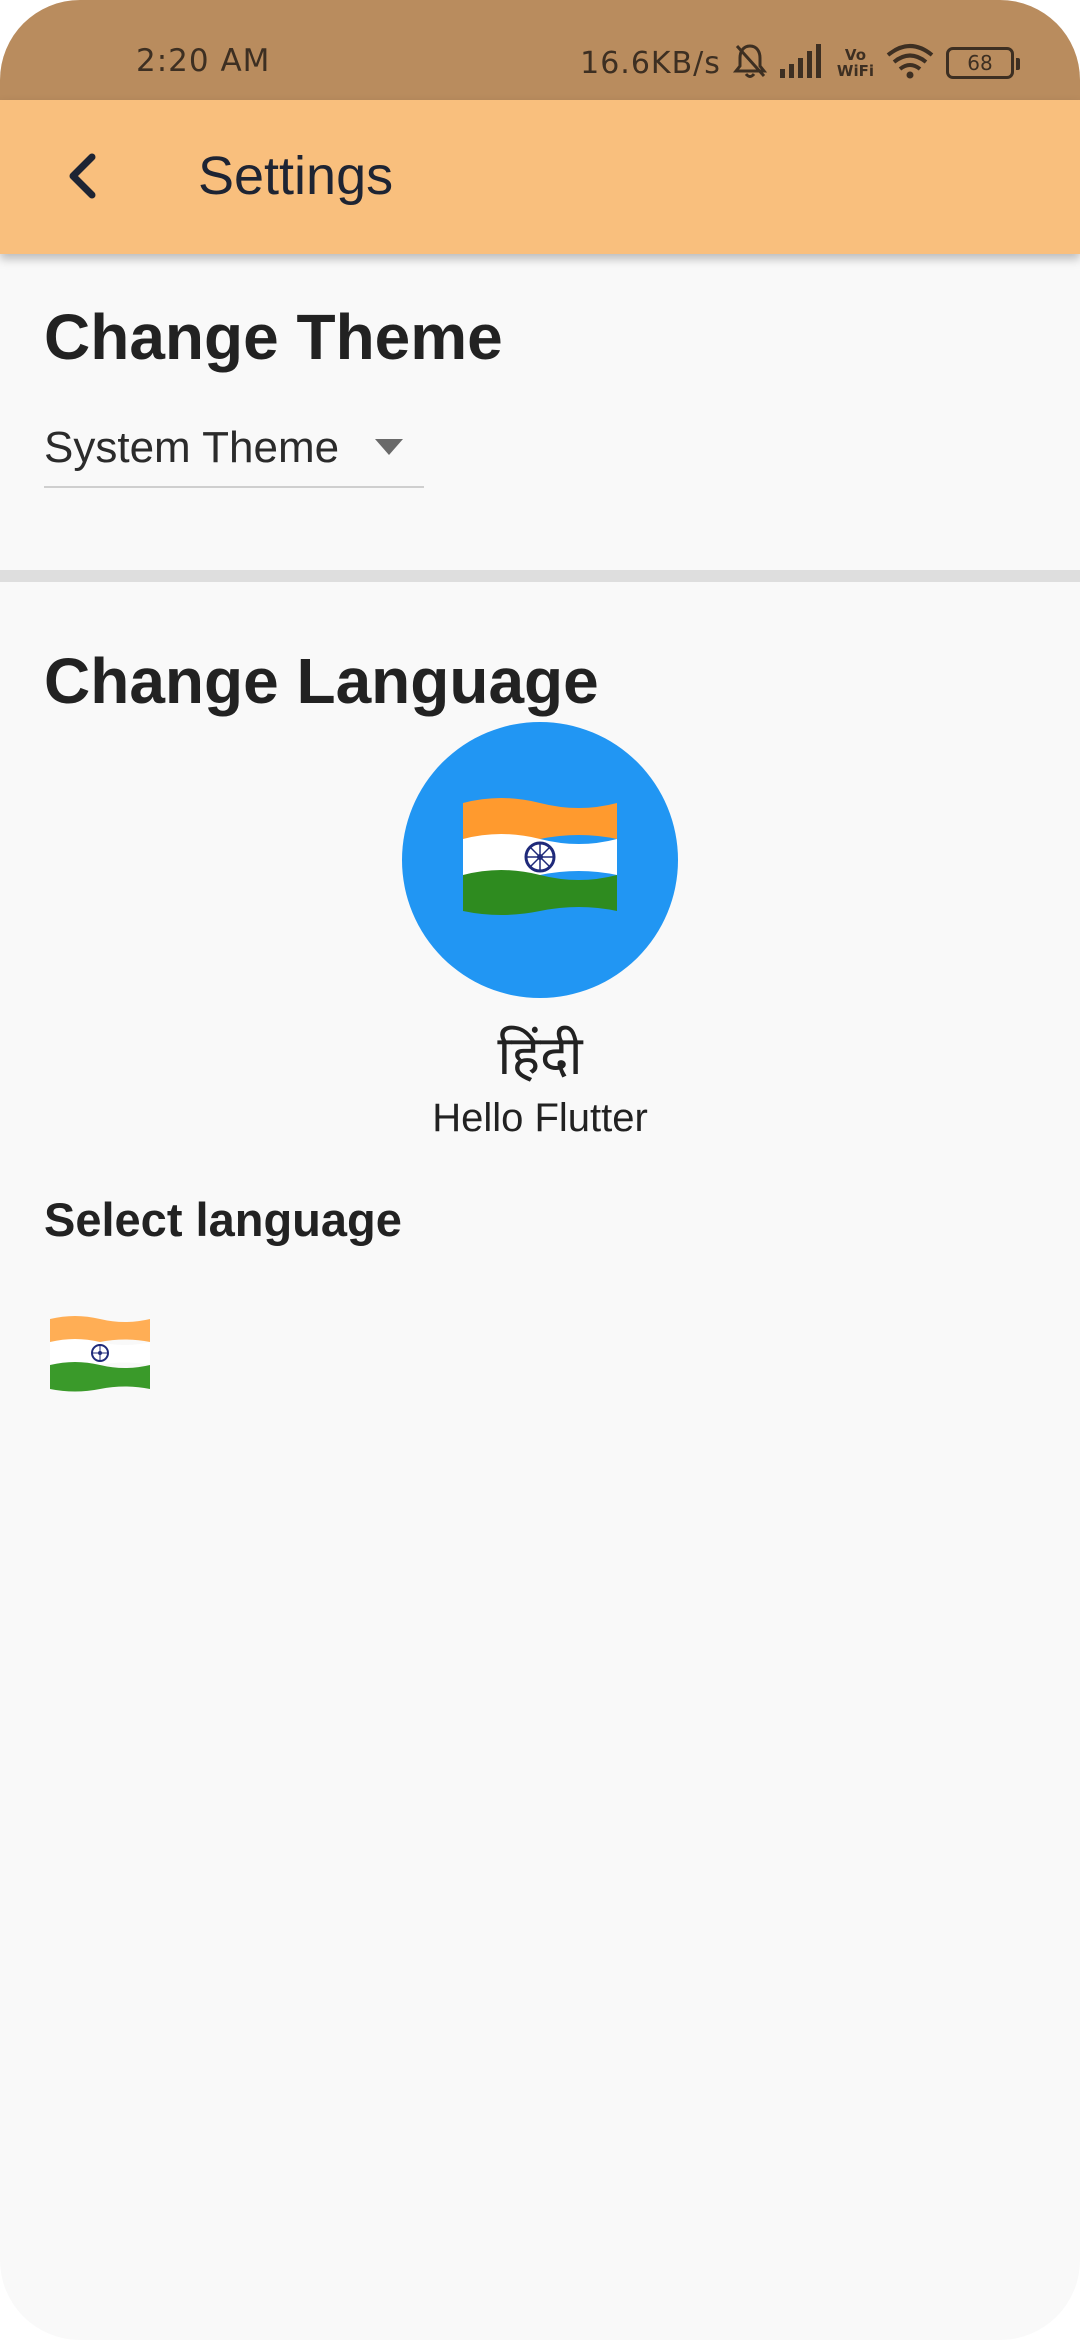 This screenshot has width=1080, height=2340. I want to click on battery-icon: 68, so click(983, 63).